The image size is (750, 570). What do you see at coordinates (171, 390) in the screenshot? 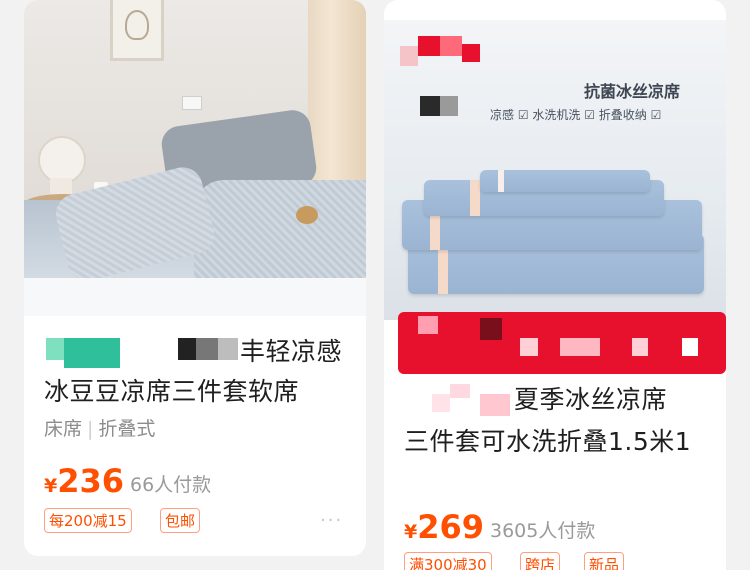
I see `product-title-line2: 冰豆豆凉席三件套软席` at bounding box center [171, 390].